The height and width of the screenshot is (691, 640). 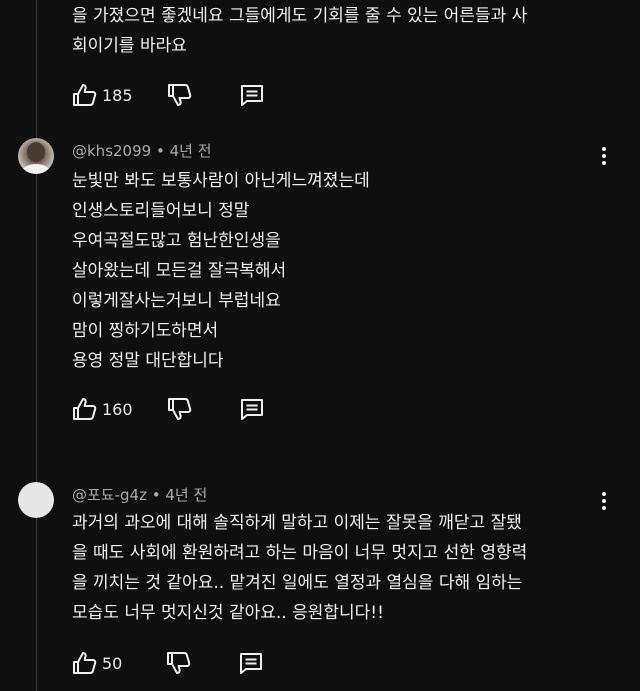 I want to click on comment-line: 살아왔는데 모든걸 잘극복해서, so click(x=179, y=271).